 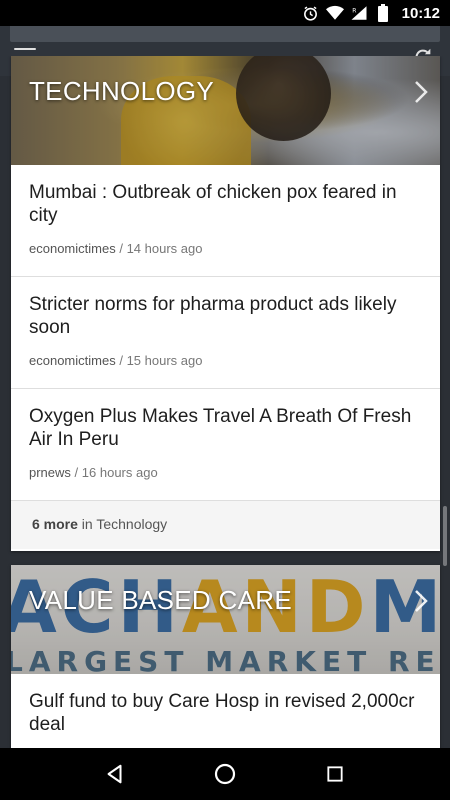 I want to click on status-bar: R 10:12, so click(x=225, y=13).